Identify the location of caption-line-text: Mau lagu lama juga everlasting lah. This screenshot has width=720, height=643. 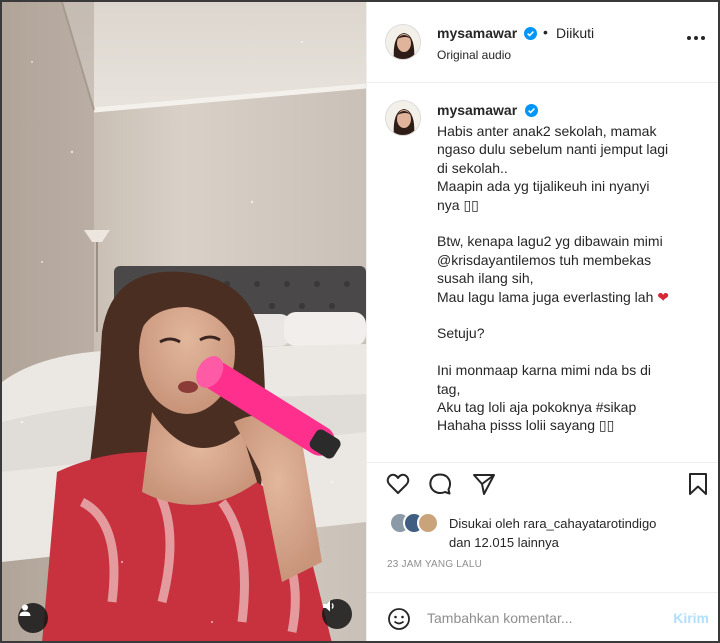
(545, 296).